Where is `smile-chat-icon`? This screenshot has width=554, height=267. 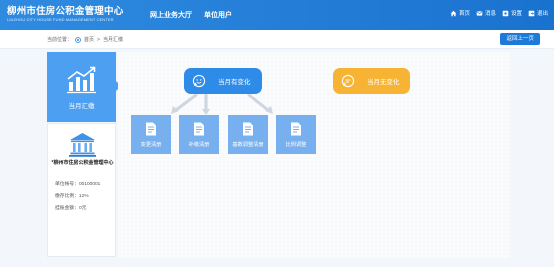
smile-chat-icon is located at coordinates (199, 81).